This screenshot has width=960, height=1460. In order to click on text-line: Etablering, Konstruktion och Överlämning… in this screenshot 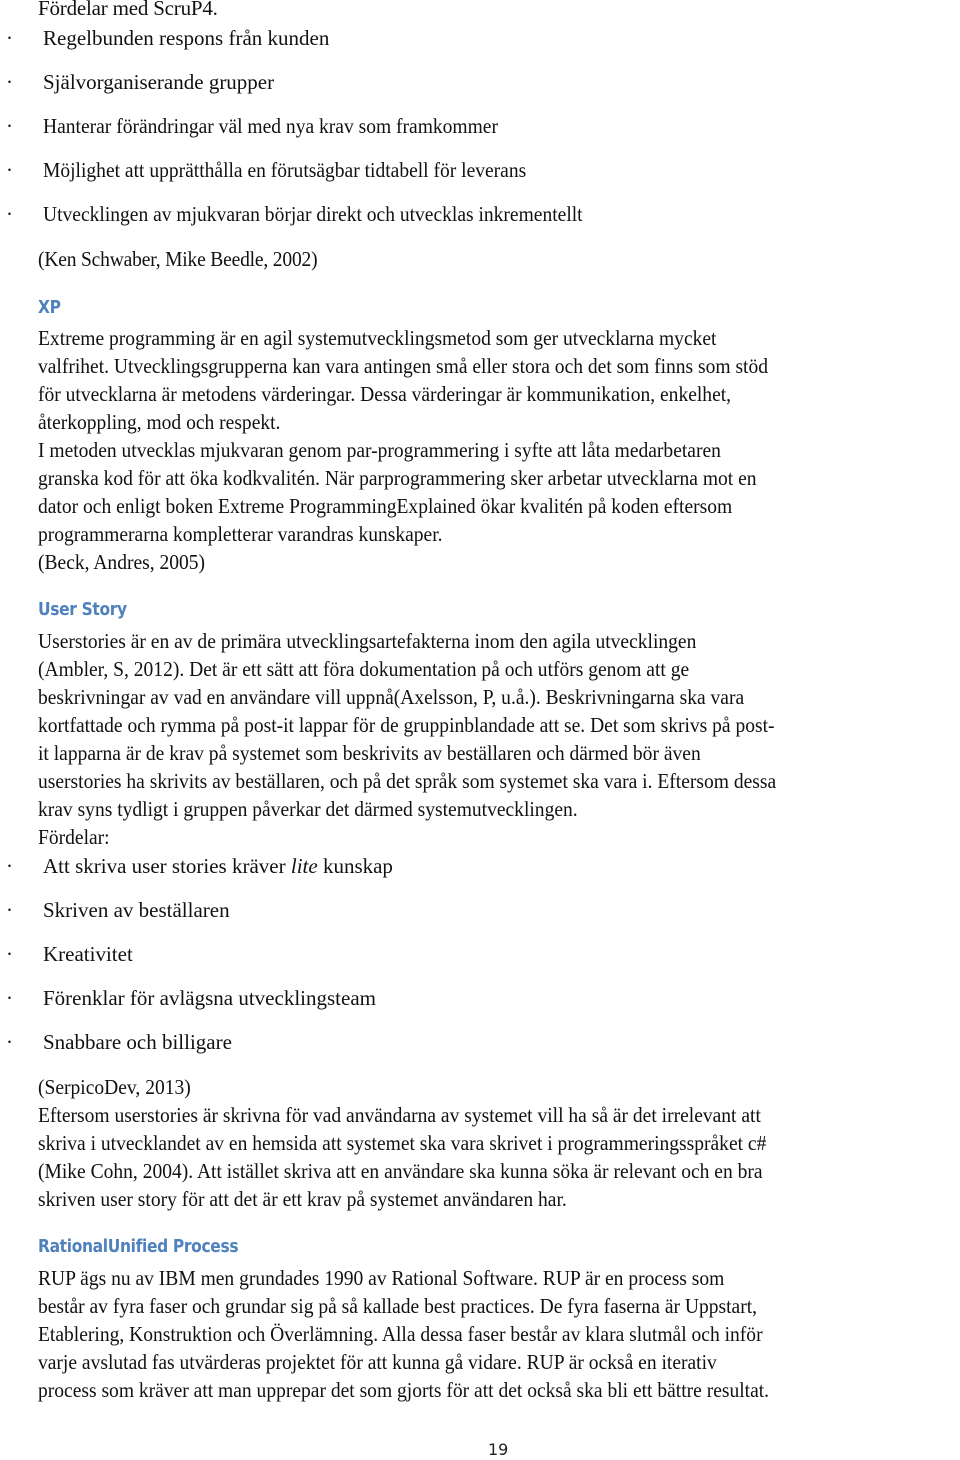, I will do `click(400, 1334)`.